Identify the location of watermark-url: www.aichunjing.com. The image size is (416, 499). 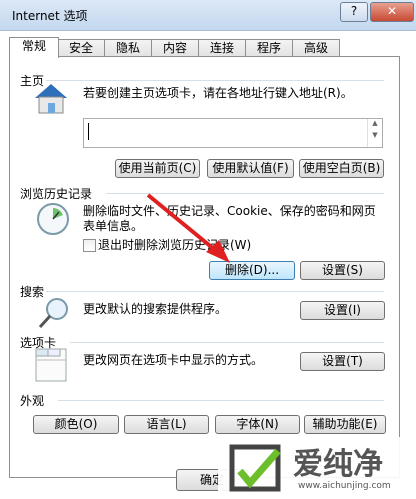
(344, 486).